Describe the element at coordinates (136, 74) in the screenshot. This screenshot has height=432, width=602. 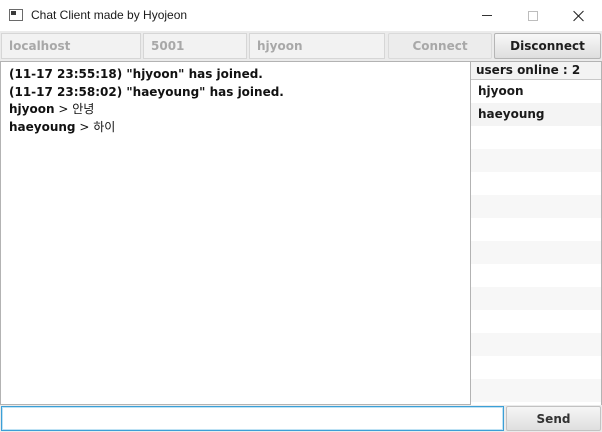
I see `system-message: (11-17 23:55:18) "hjyoon" has joined.` at that location.